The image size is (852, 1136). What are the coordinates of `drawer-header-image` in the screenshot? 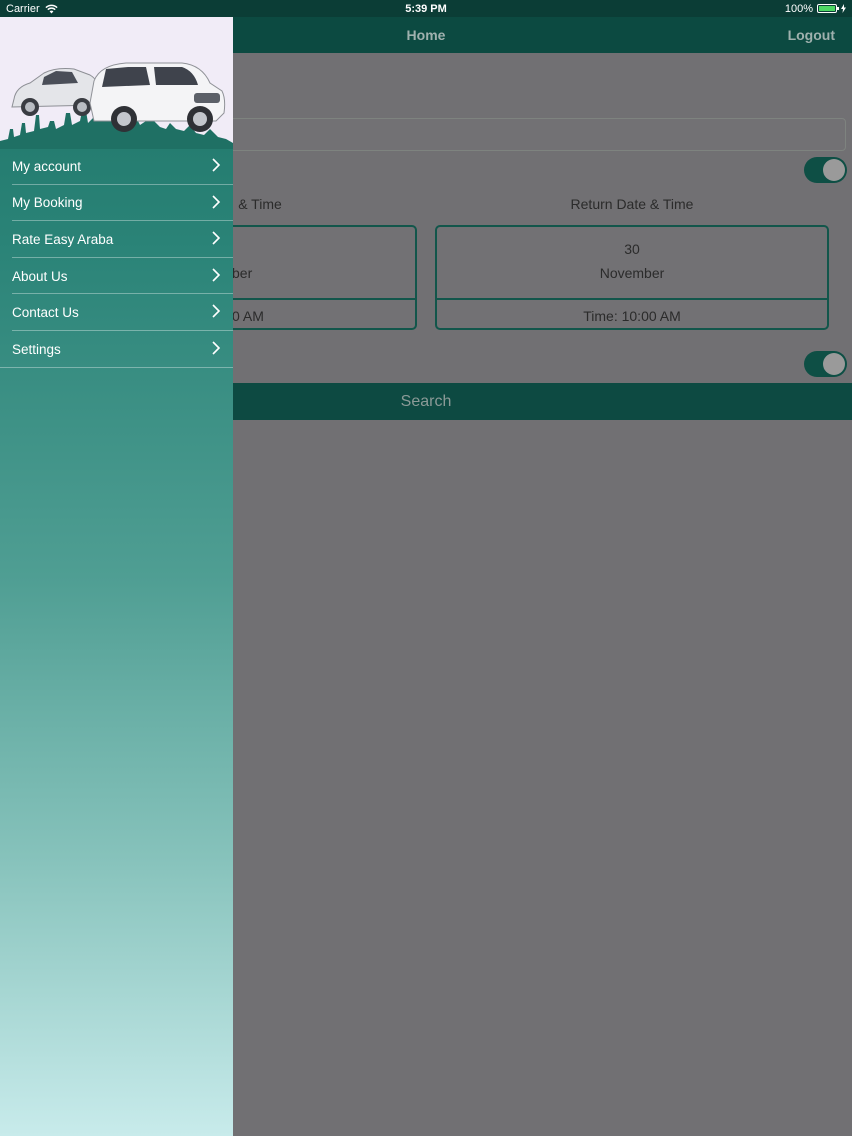 It's located at (116, 83).